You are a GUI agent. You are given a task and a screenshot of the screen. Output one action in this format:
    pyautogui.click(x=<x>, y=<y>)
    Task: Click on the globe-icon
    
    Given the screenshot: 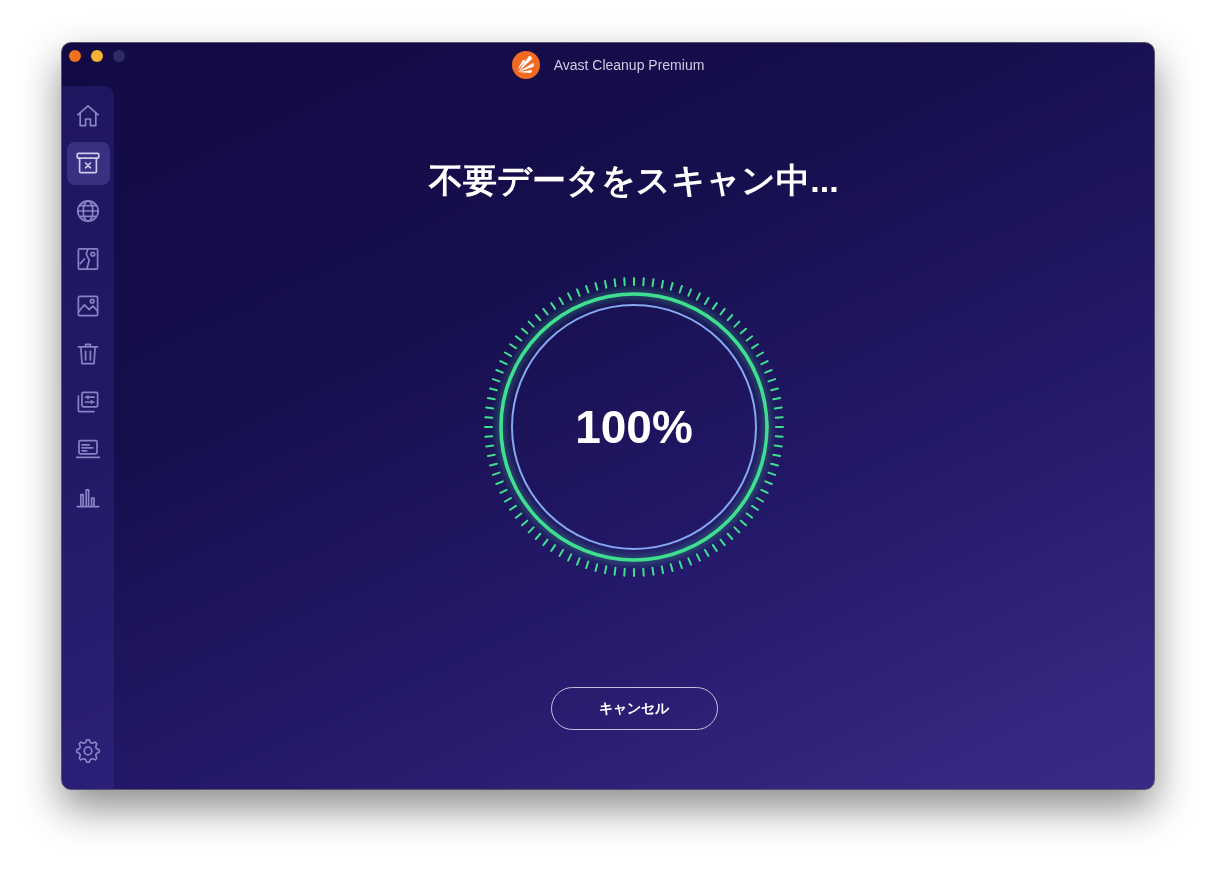 What is the action you would take?
    pyautogui.click(x=88, y=210)
    